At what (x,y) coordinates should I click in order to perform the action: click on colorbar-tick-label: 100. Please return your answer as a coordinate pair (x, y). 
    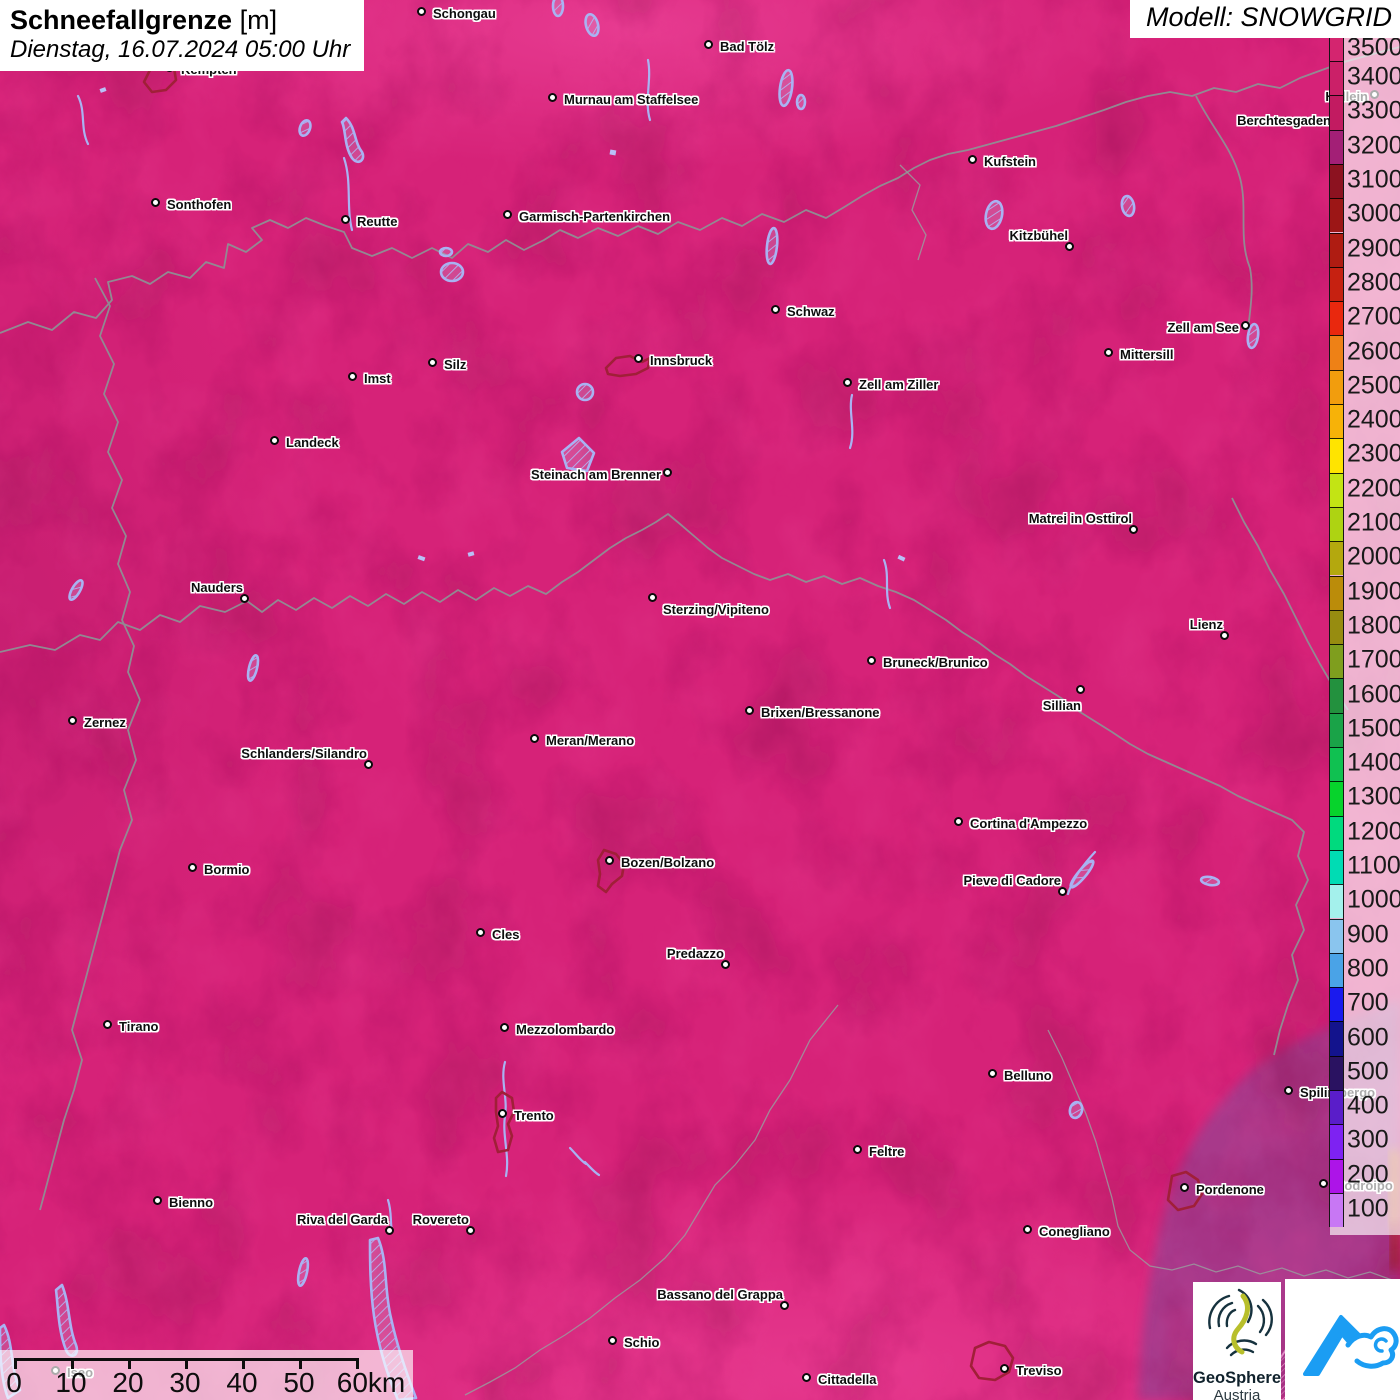
    Looking at the image, I should click on (1368, 1208).